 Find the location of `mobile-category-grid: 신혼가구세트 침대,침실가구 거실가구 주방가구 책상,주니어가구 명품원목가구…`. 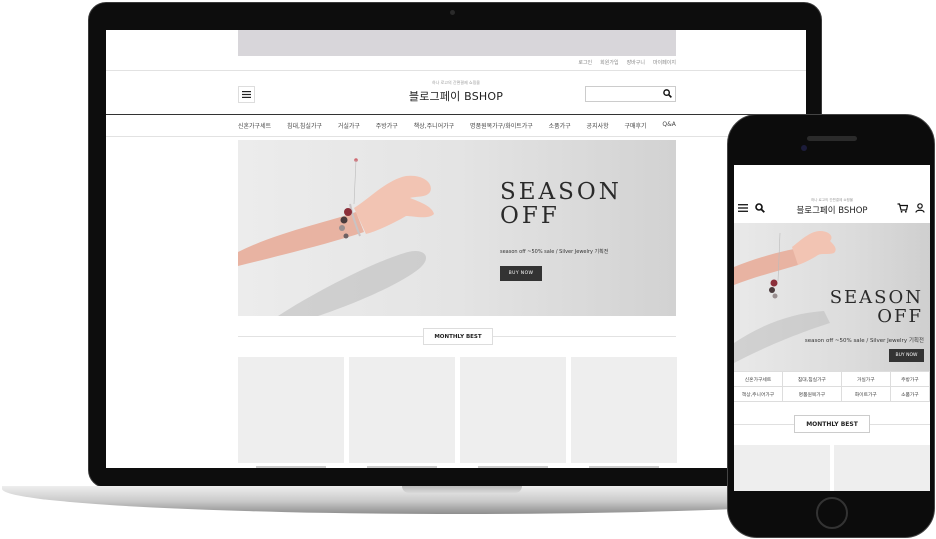

mobile-category-grid: 신혼가구세트 침대,침실가구 거실가구 주방가구 책상,주니어가구 명품원목가구… is located at coordinates (832, 386).